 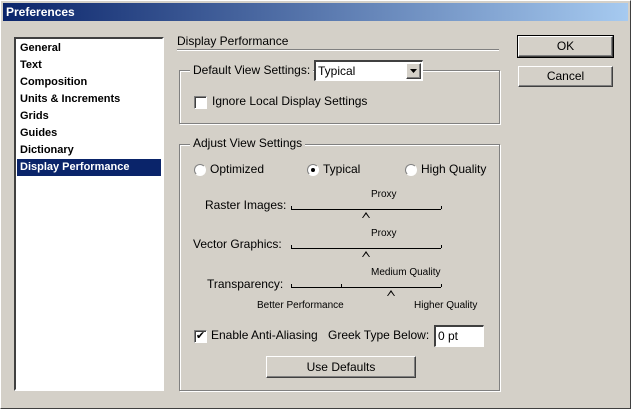 I want to click on radio-optimized-label: Optimized, so click(x=237, y=169).